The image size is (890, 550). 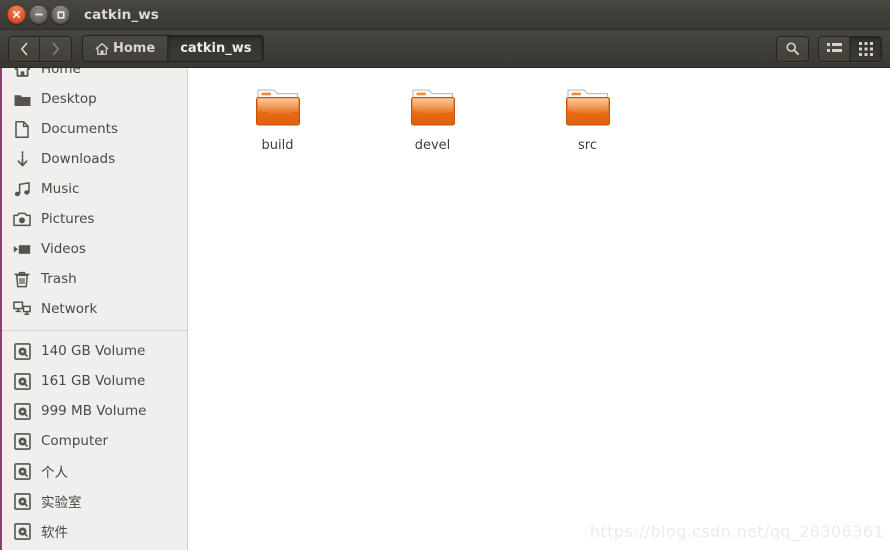 I want to click on sidebar-item-label: Home, so click(x=61, y=72).